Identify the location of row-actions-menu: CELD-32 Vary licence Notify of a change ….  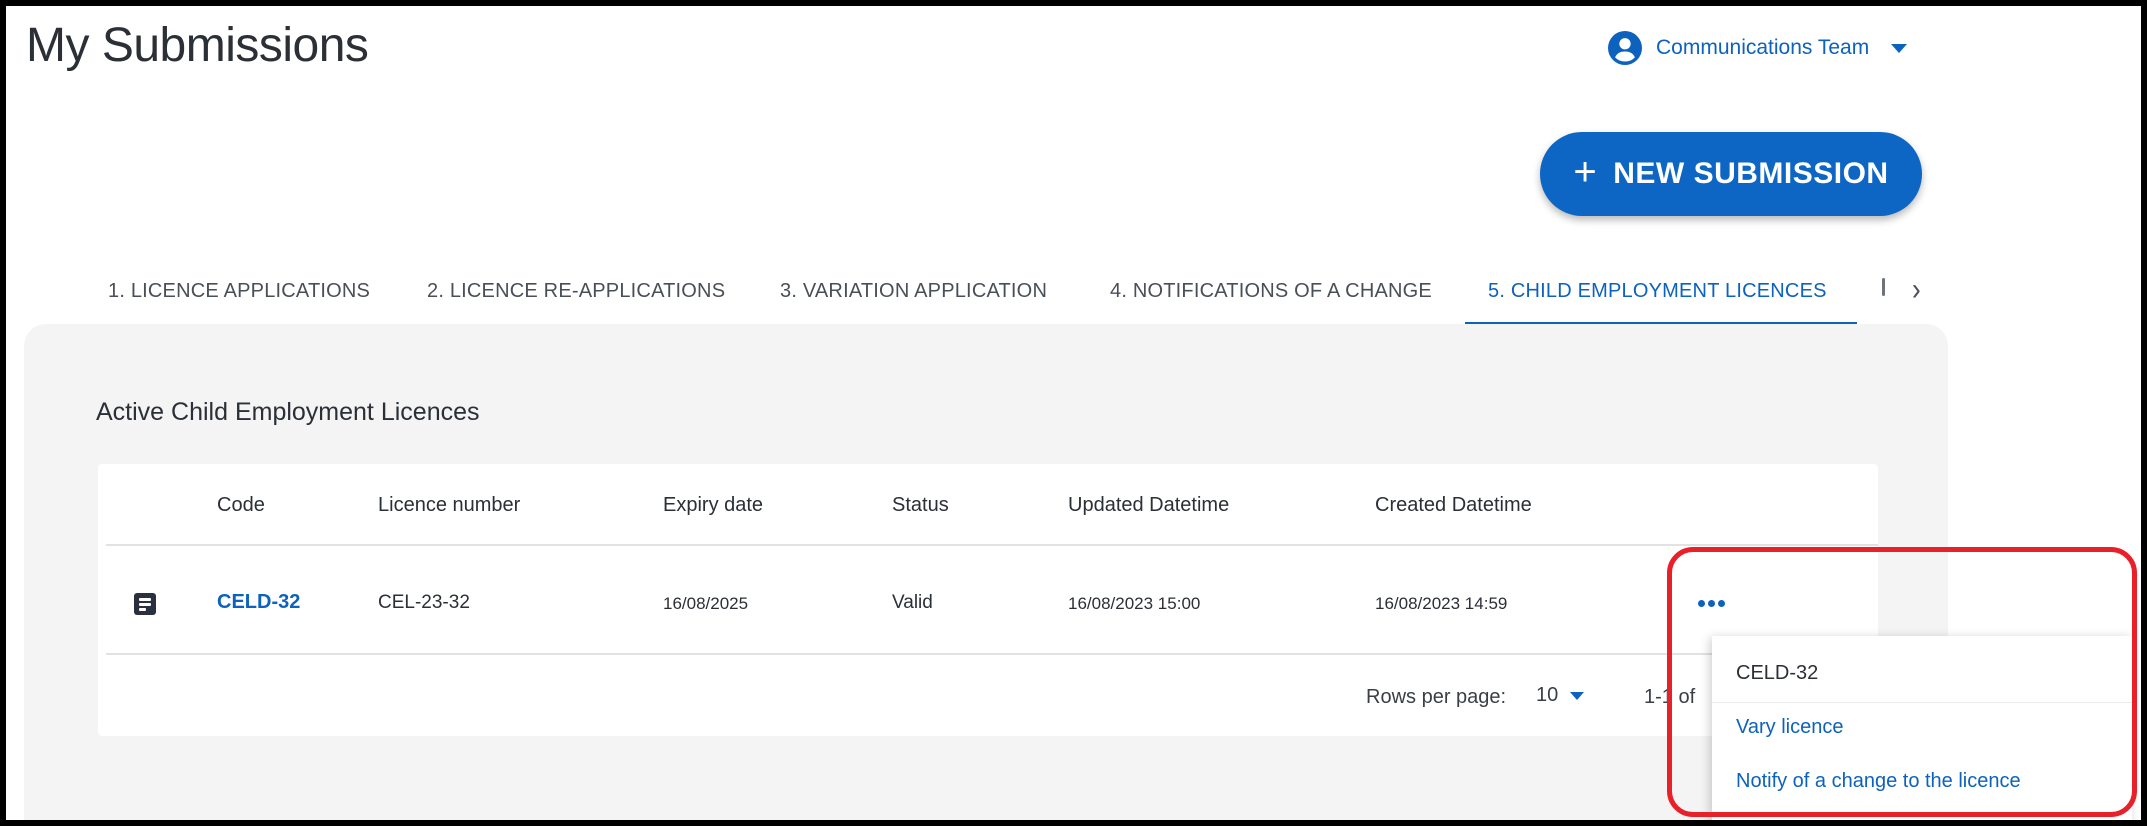
(1922, 728).